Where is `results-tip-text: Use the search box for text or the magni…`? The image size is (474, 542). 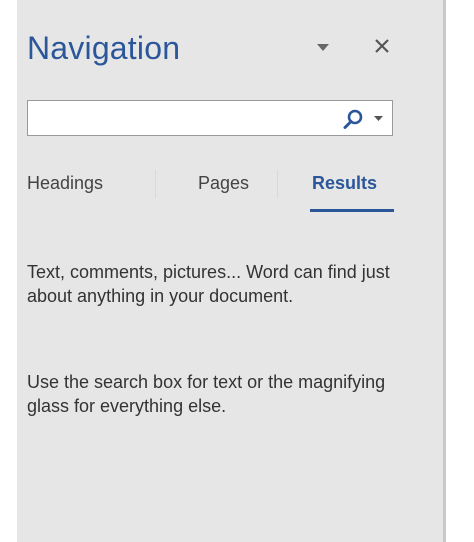 results-tip-text: Use the search box for text or the magni… is located at coordinates (206, 394).